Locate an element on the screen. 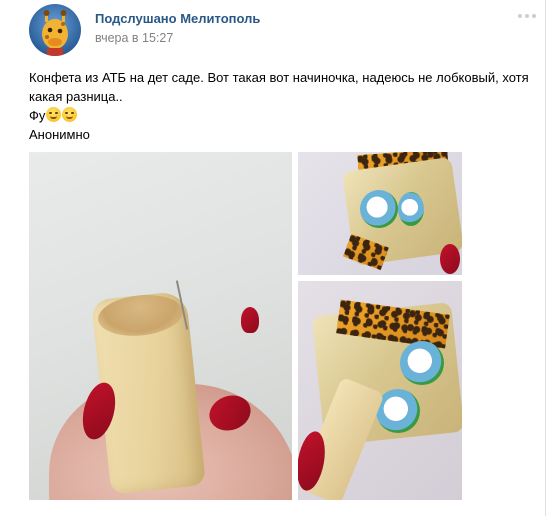 Image resolution: width=546 pixels, height=516 pixels. avatar is located at coordinates (55, 30).